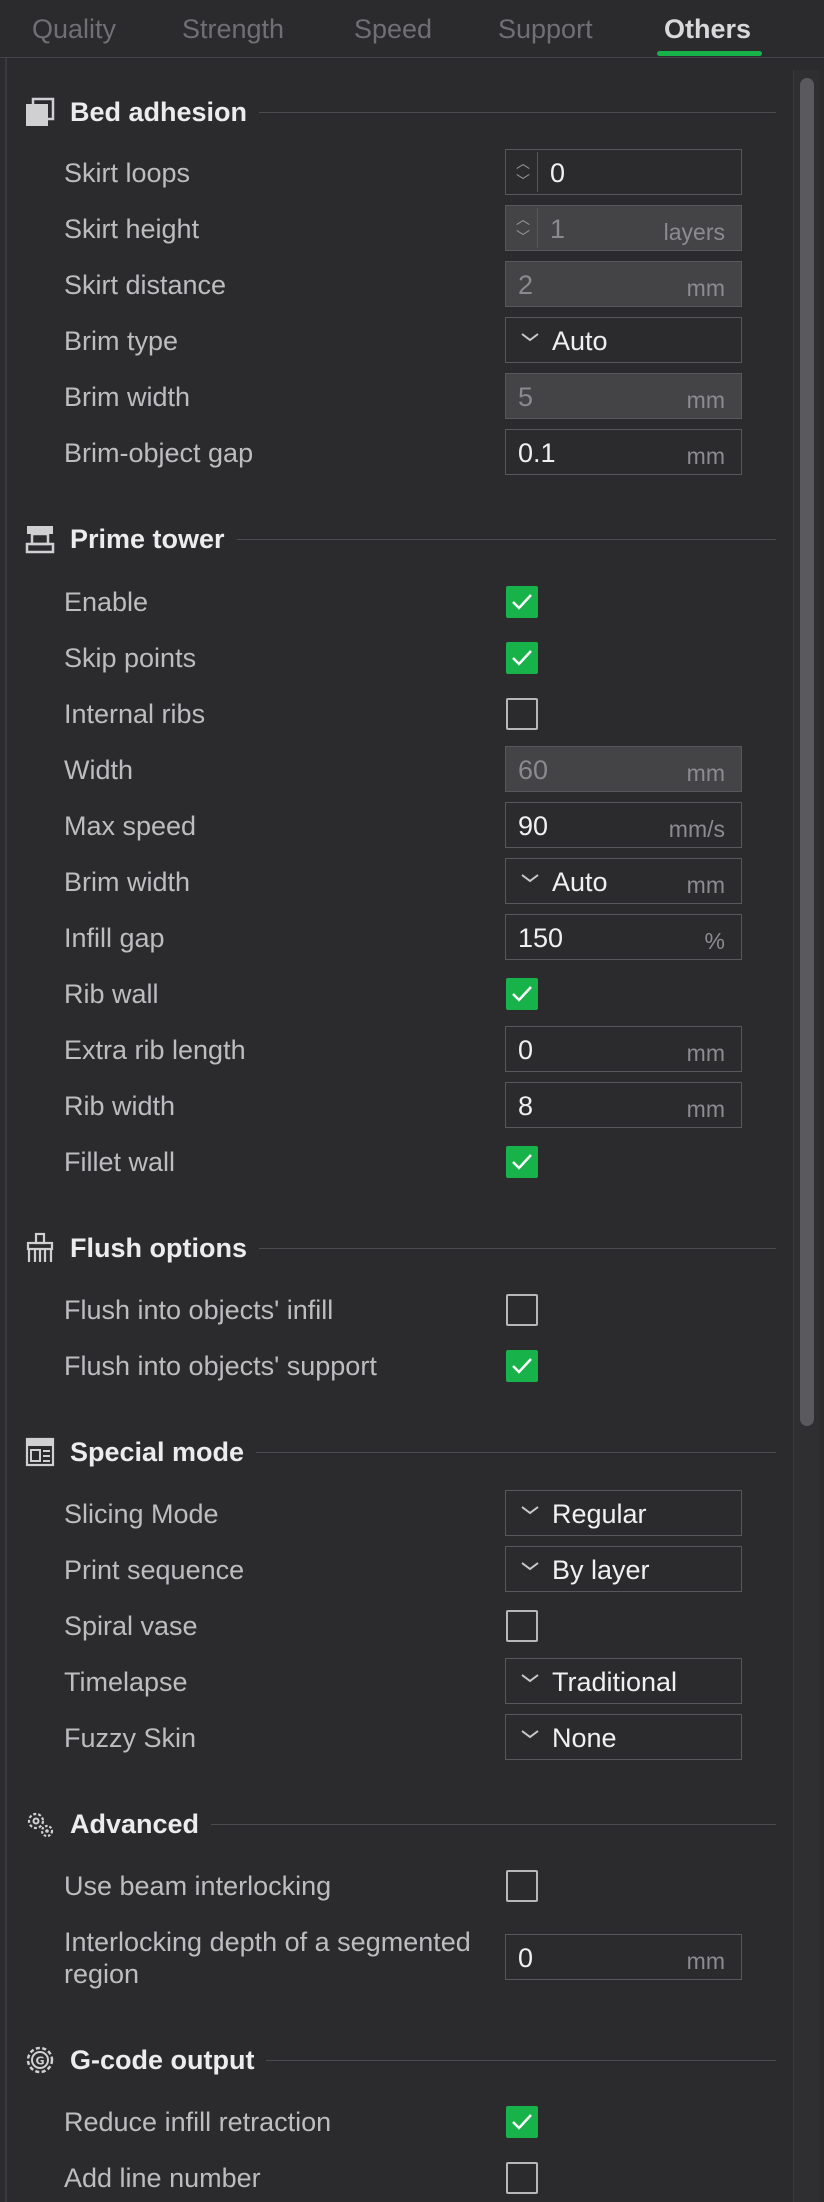  I want to click on prime-enable-checkbox, so click(522, 602).